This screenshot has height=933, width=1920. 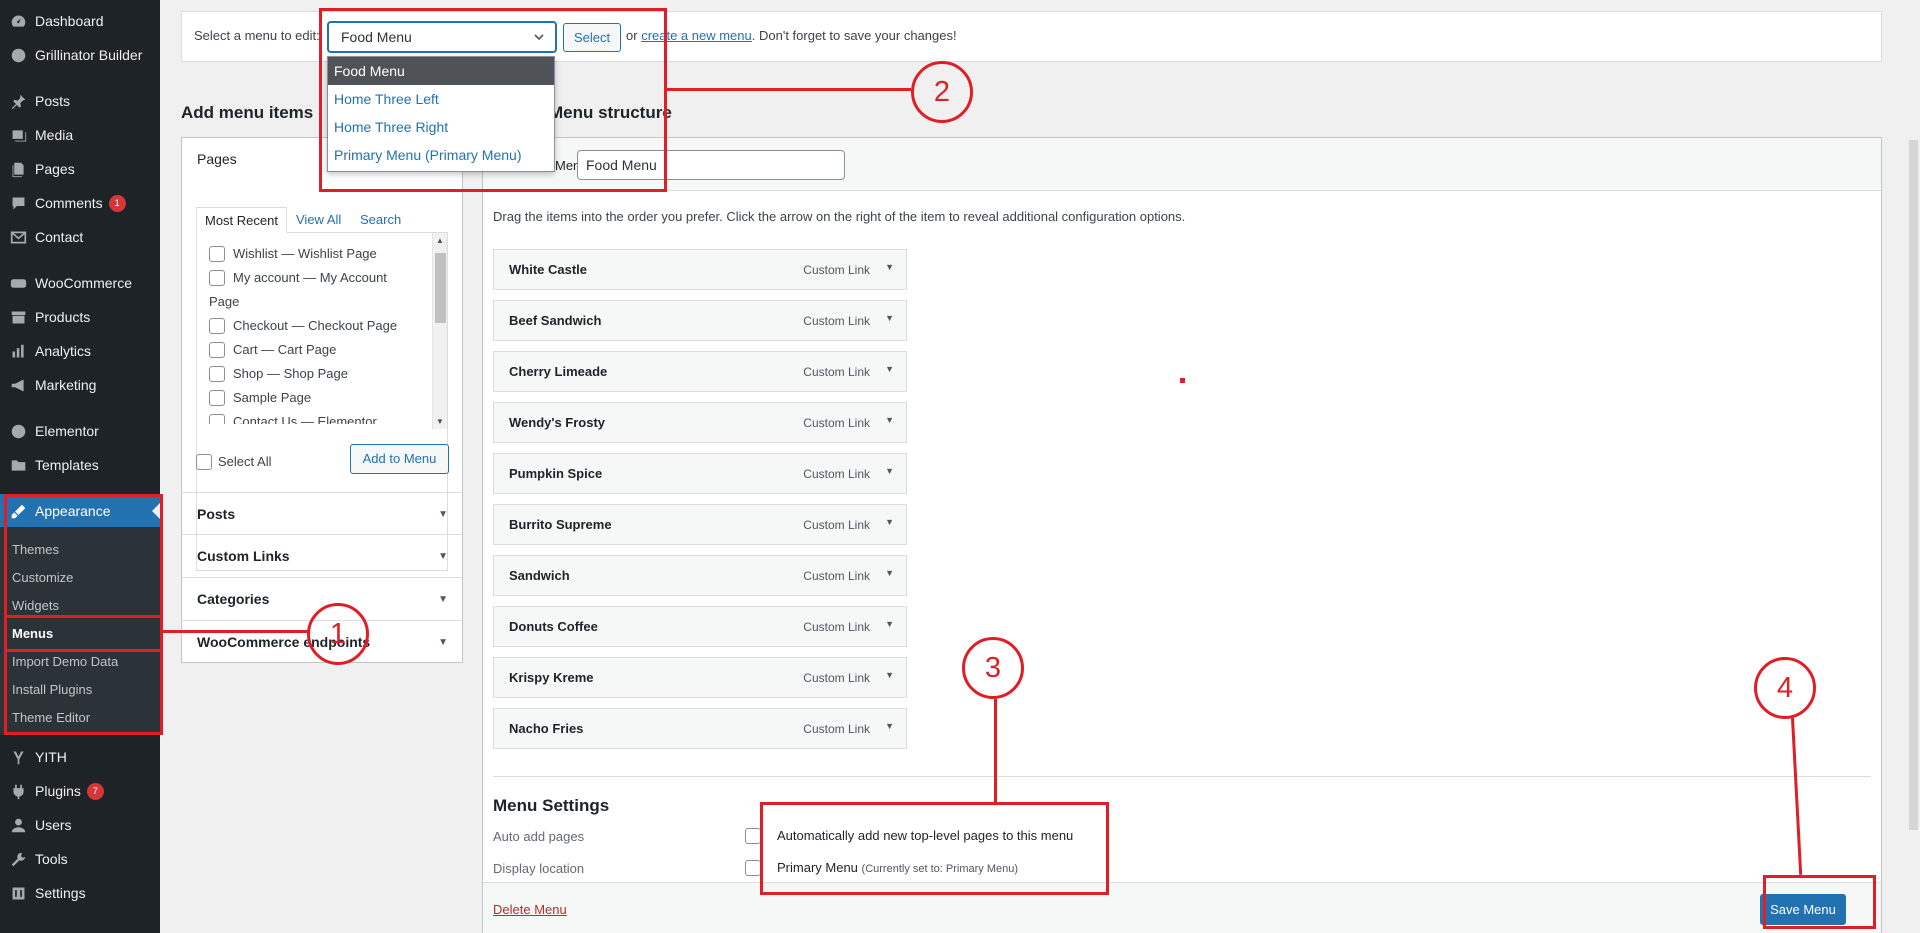 I want to click on sidebar-item-pages: Pages, so click(x=80, y=169).